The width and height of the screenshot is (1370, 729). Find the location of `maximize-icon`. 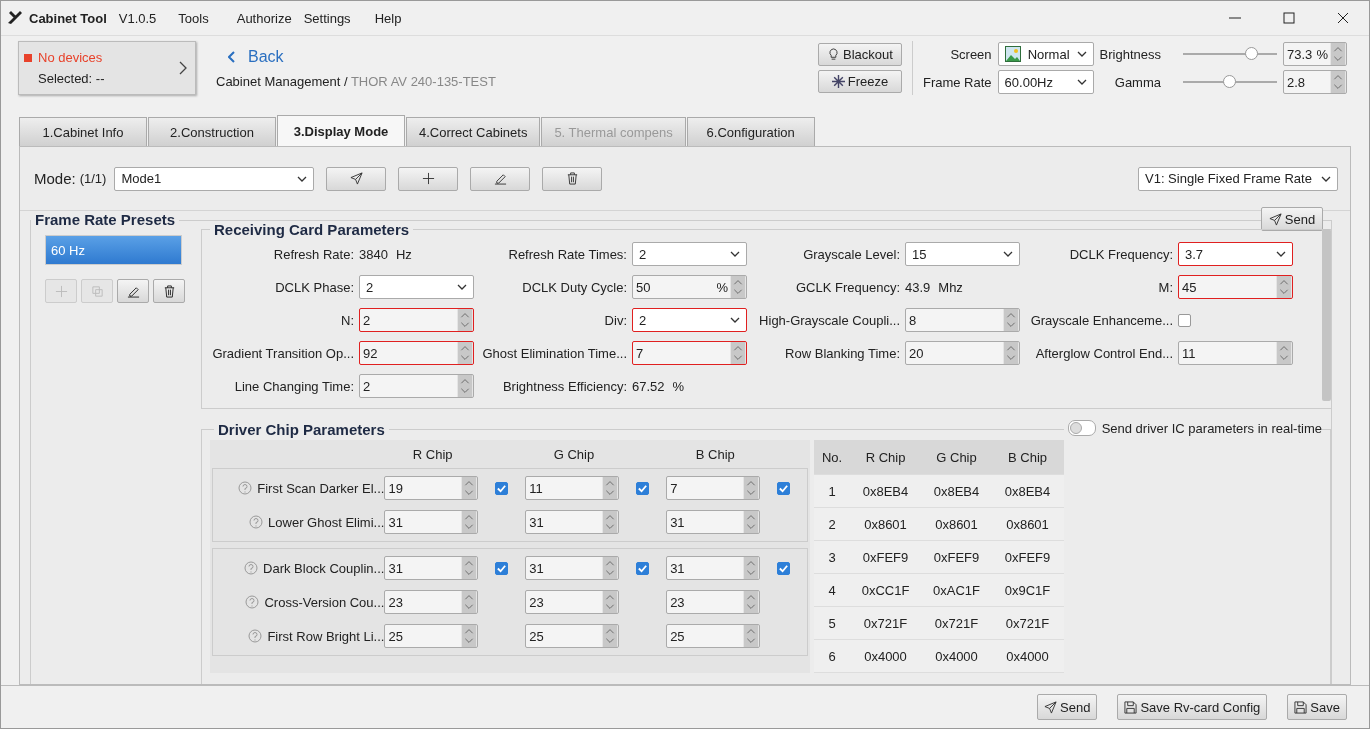

maximize-icon is located at coordinates (1289, 18).